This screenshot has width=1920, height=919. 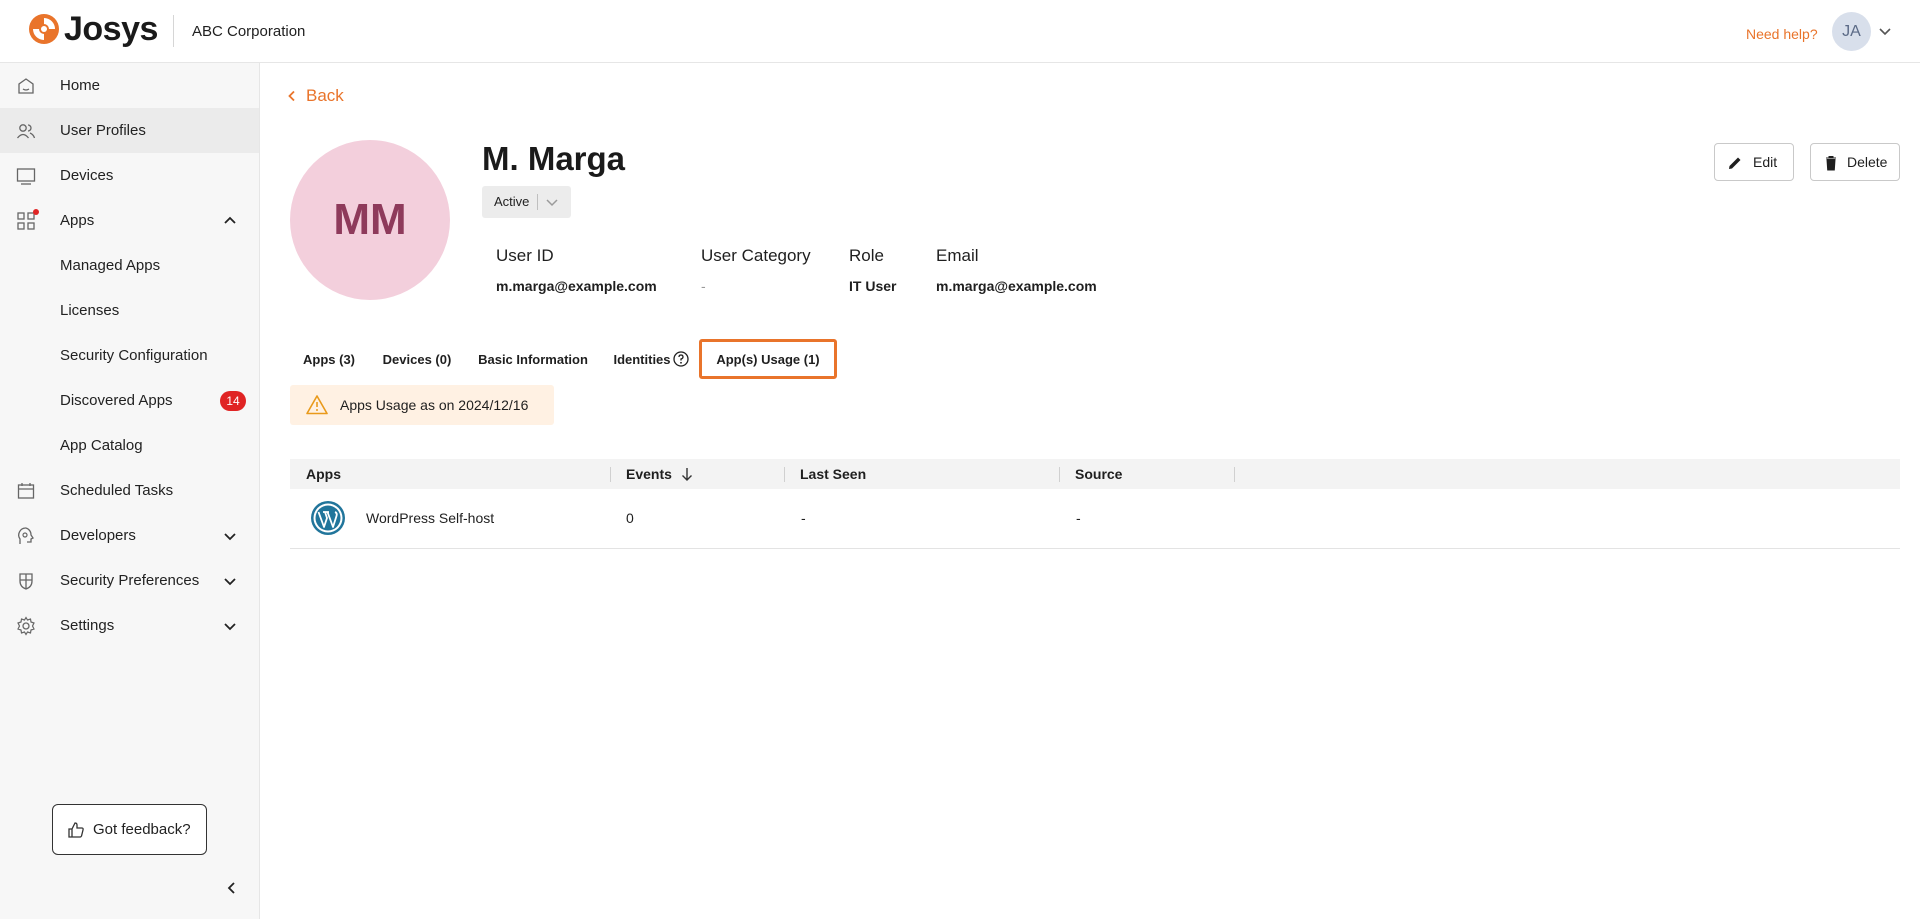 I want to click on sidebar-item-licenses: Licenses, so click(x=129, y=310).